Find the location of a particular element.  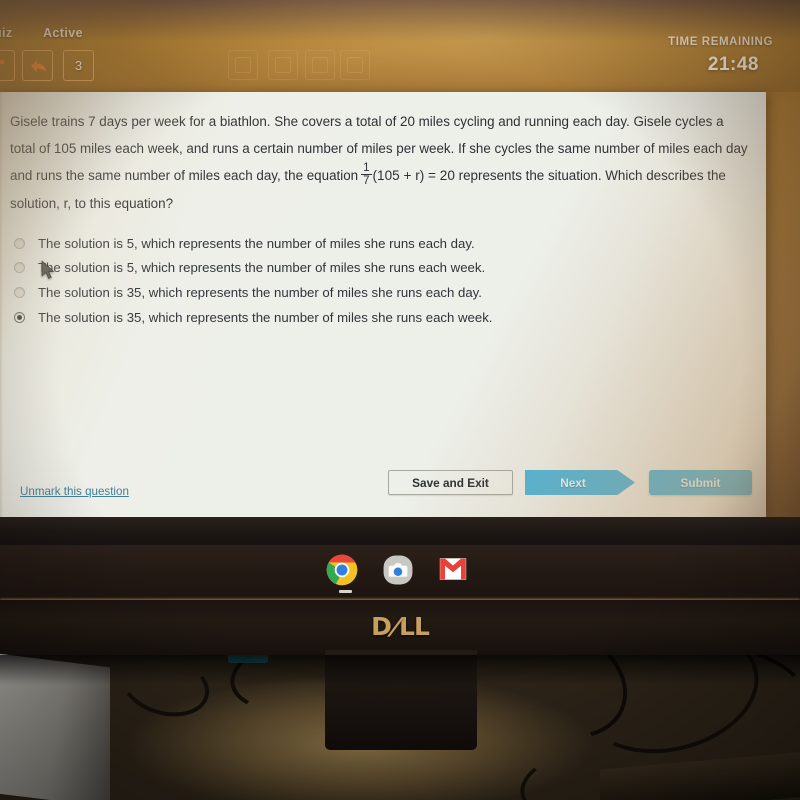

submit-button: Submit is located at coordinates (700, 482).